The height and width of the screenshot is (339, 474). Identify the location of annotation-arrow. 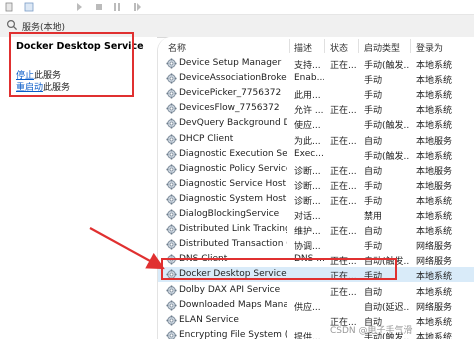
(127, 248).